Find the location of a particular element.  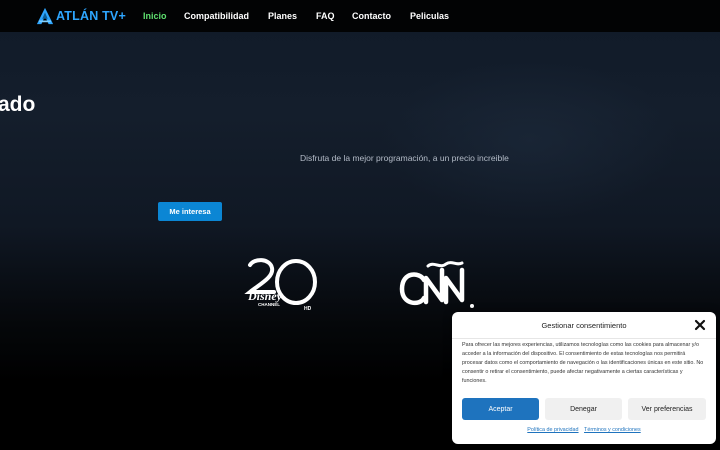

cnn-logo-icon is located at coordinates (436, 284).